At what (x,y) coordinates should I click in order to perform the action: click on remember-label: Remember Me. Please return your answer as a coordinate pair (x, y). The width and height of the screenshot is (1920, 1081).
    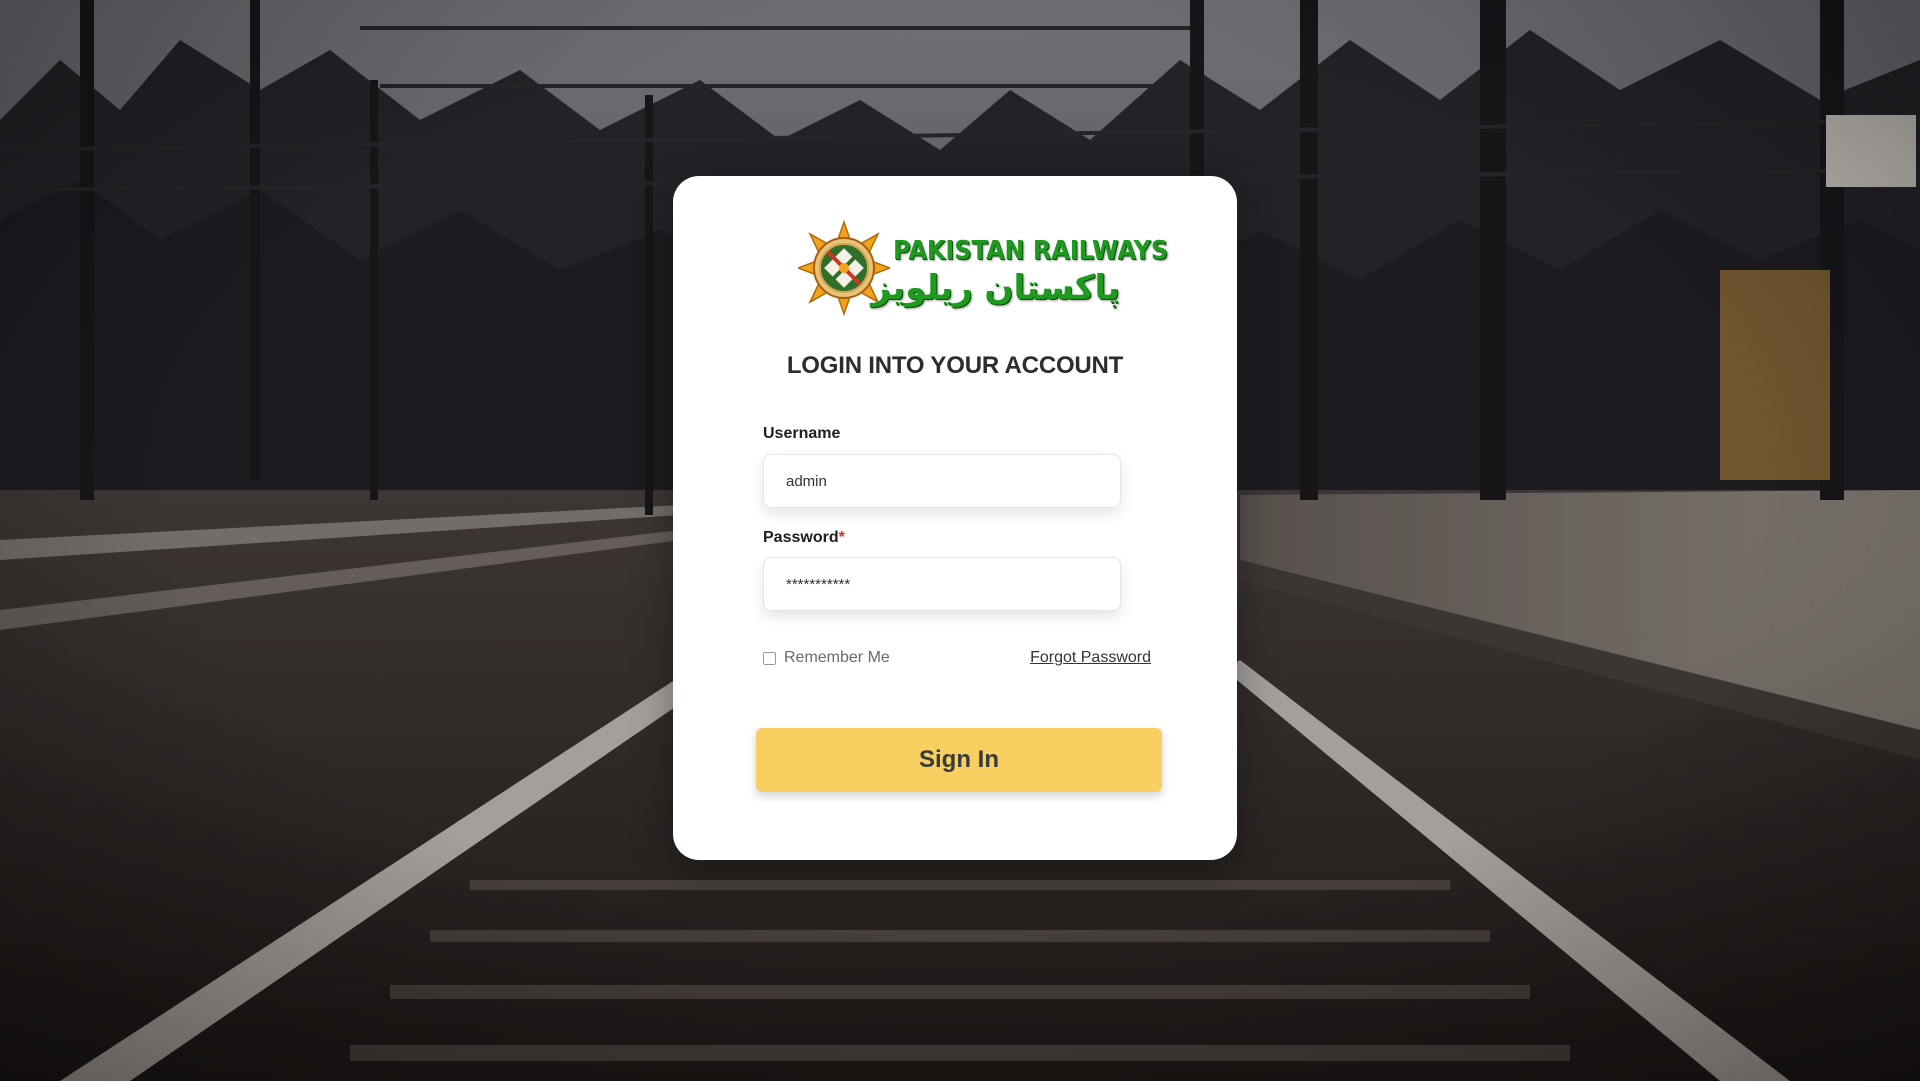
    Looking at the image, I should click on (837, 657).